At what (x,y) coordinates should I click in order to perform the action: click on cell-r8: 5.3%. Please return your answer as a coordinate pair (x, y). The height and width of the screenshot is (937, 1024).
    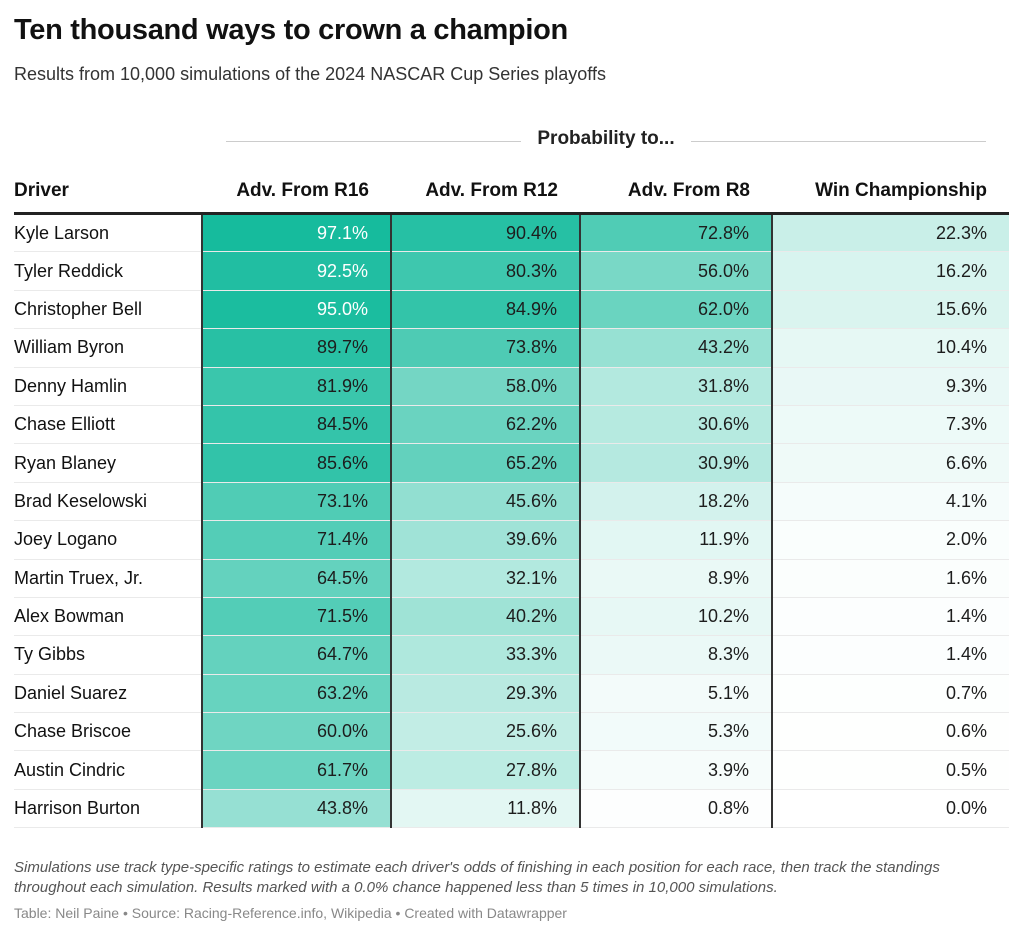
    Looking at the image, I should click on (676, 732).